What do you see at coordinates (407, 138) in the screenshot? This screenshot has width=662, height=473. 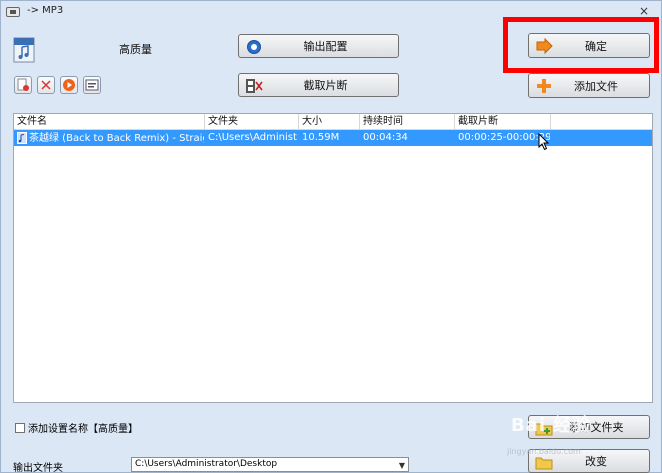 I see `cell-duration: 00:04:34` at bounding box center [407, 138].